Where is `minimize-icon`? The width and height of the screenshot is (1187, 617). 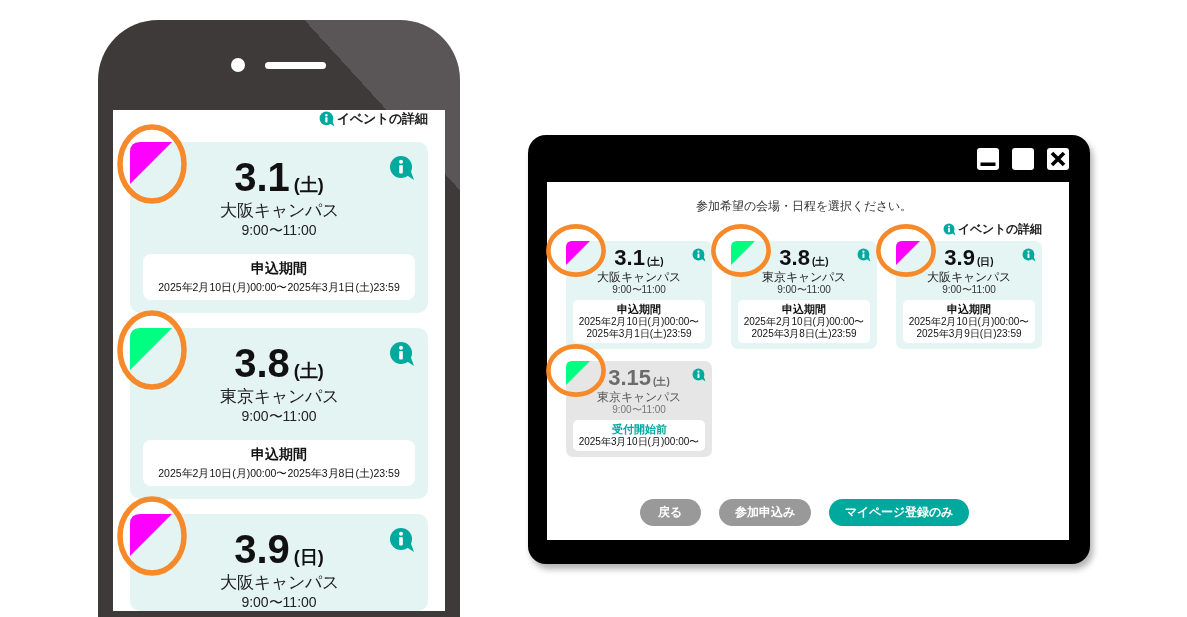 minimize-icon is located at coordinates (988, 158).